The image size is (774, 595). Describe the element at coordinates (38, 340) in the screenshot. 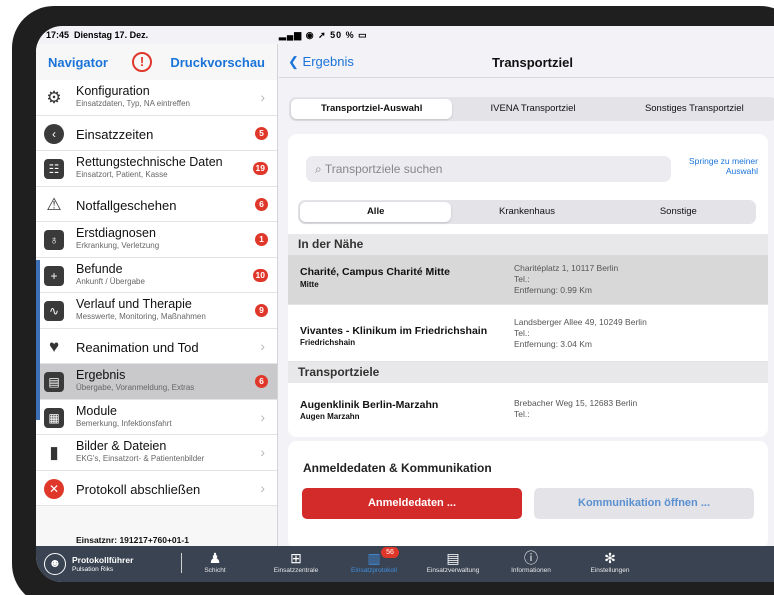

I see `scroll-accent` at that location.